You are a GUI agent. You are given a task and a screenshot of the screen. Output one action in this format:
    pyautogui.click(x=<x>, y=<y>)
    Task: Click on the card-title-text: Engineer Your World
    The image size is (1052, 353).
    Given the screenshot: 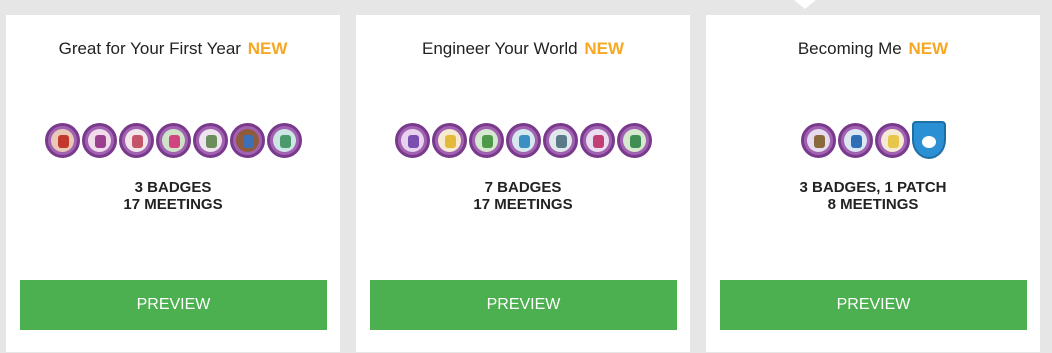 What is the action you would take?
    pyautogui.click(x=499, y=48)
    